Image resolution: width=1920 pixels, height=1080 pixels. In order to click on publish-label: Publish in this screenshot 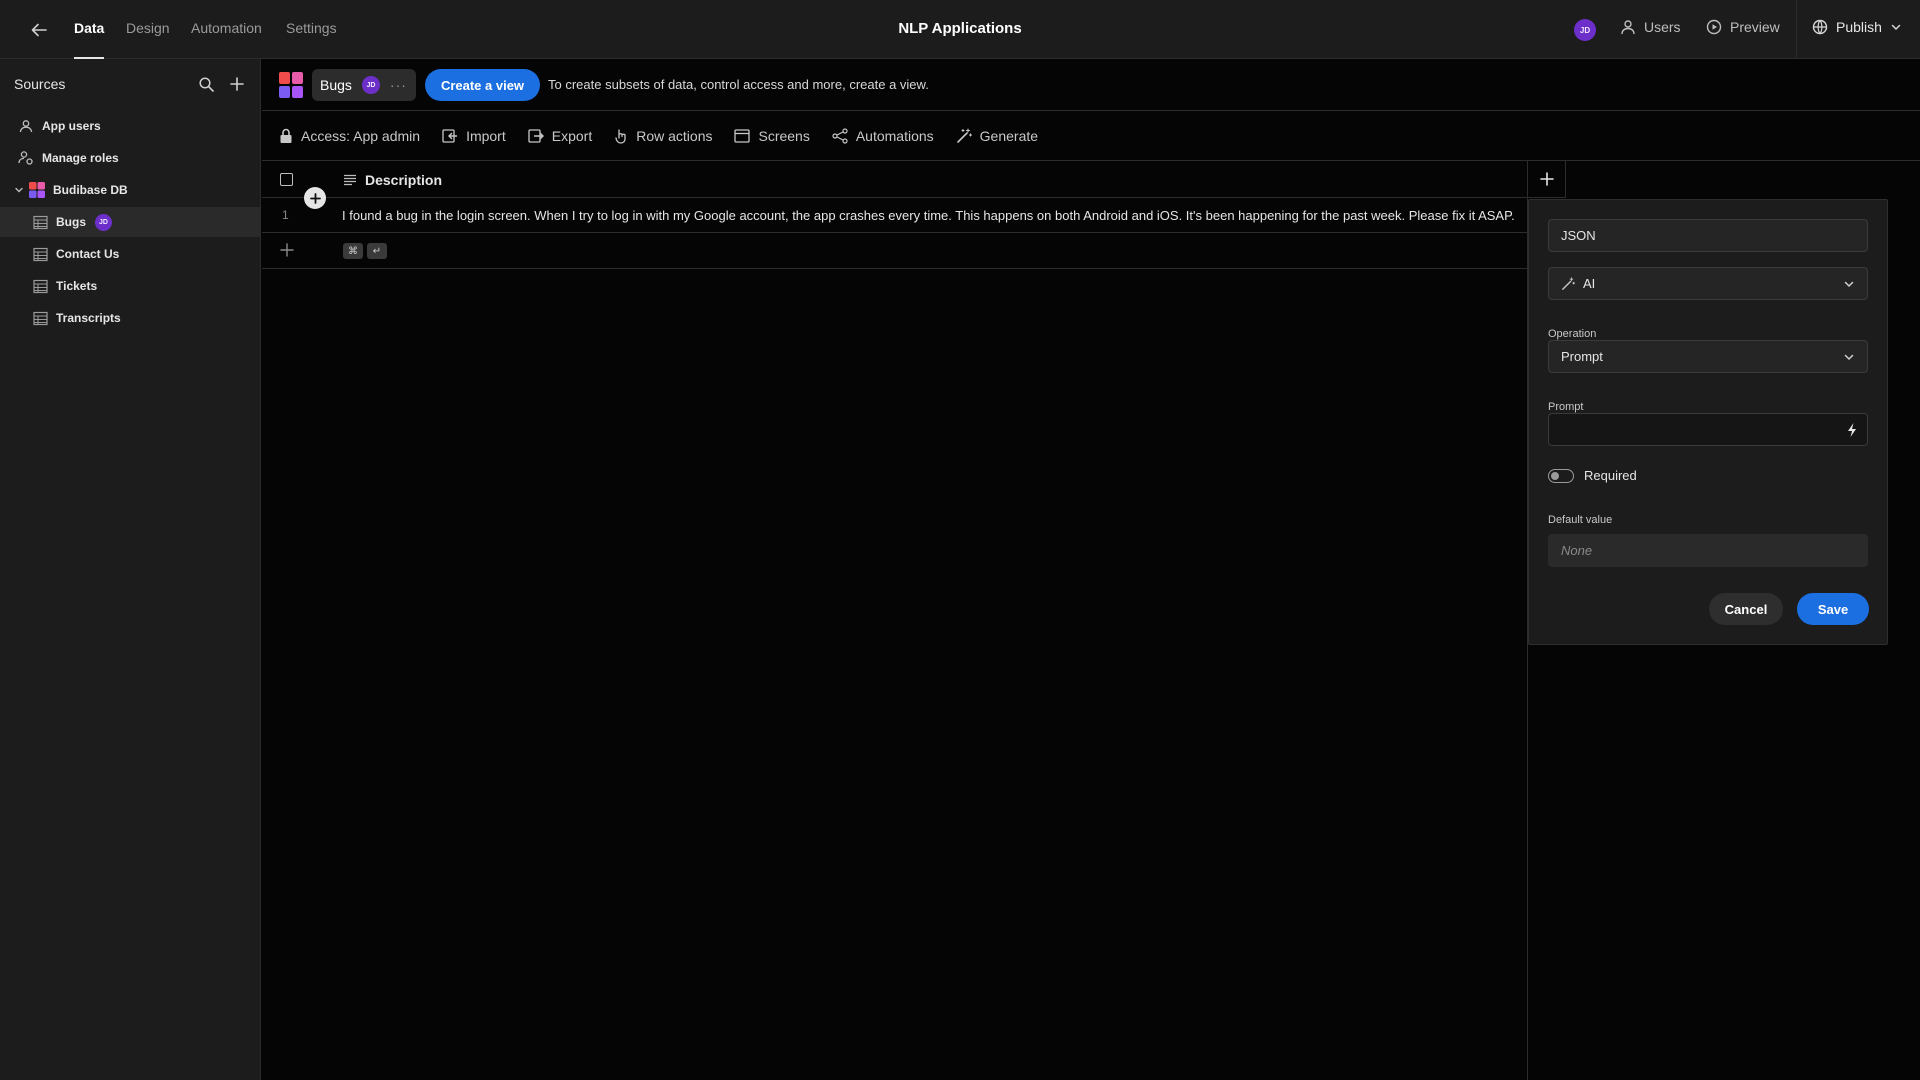, I will do `click(1859, 27)`.